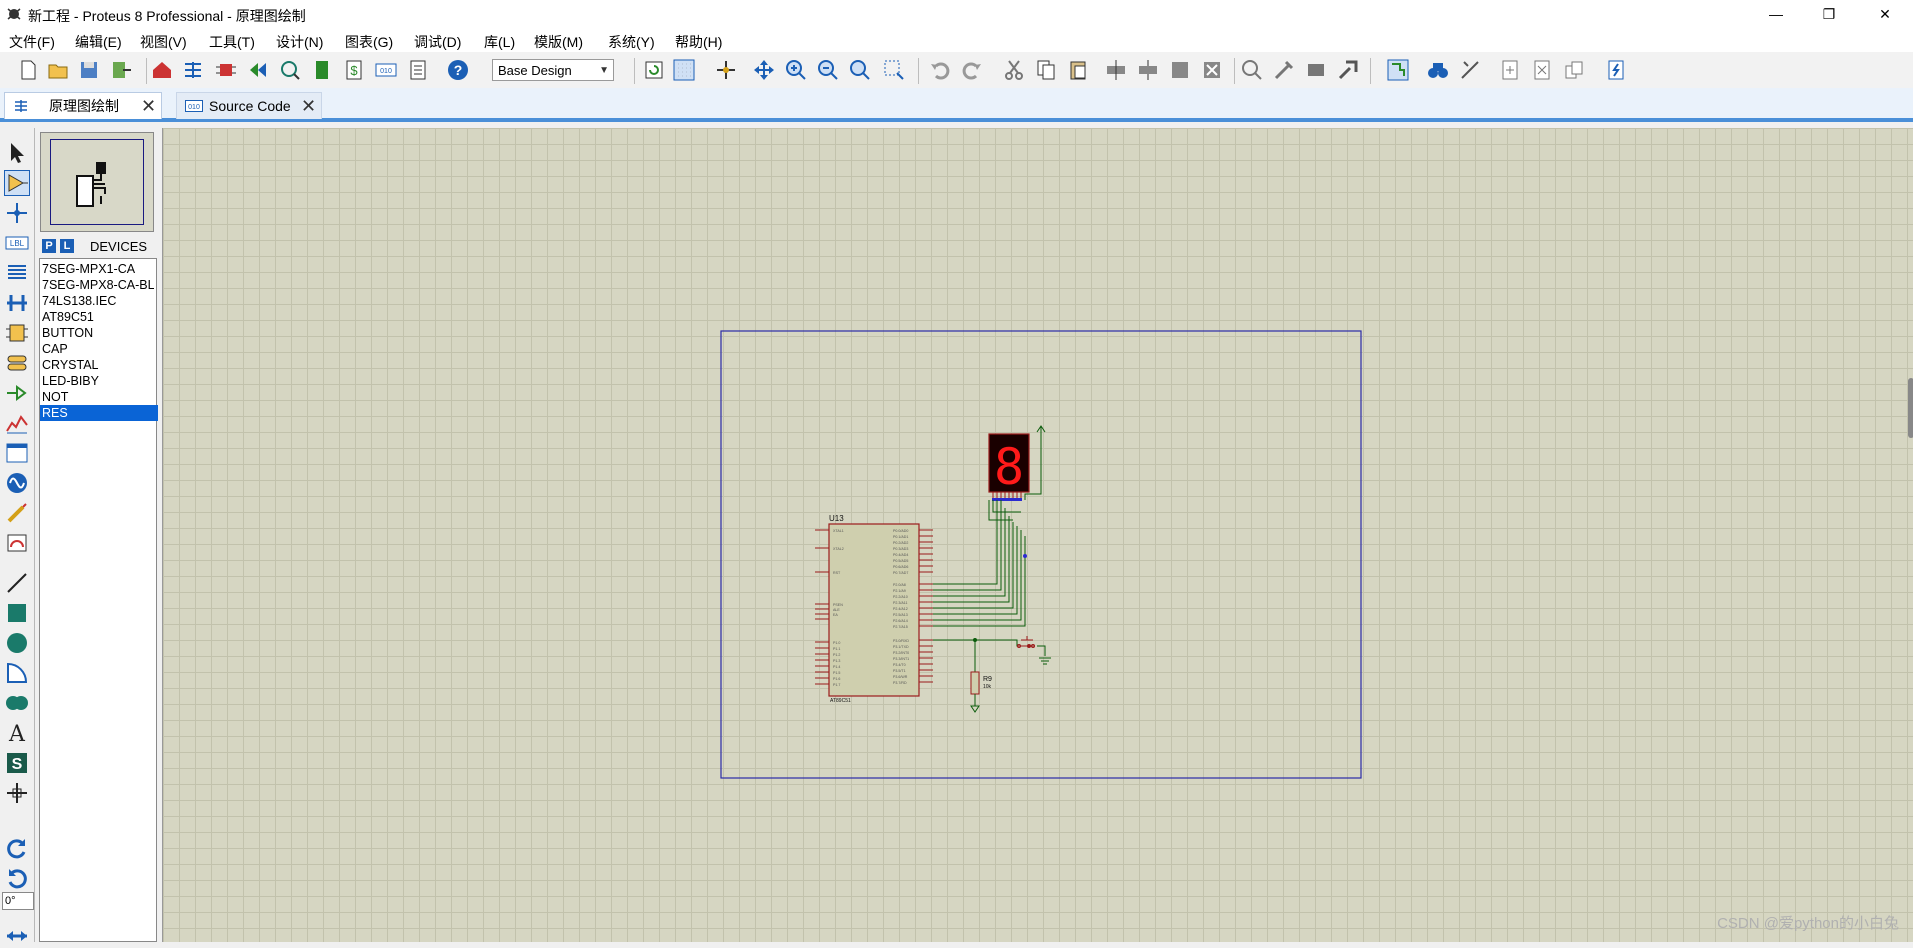 The image size is (1913, 948). What do you see at coordinates (17, 213) in the screenshot?
I see `junction-dot-icon` at bounding box center [17, 213].